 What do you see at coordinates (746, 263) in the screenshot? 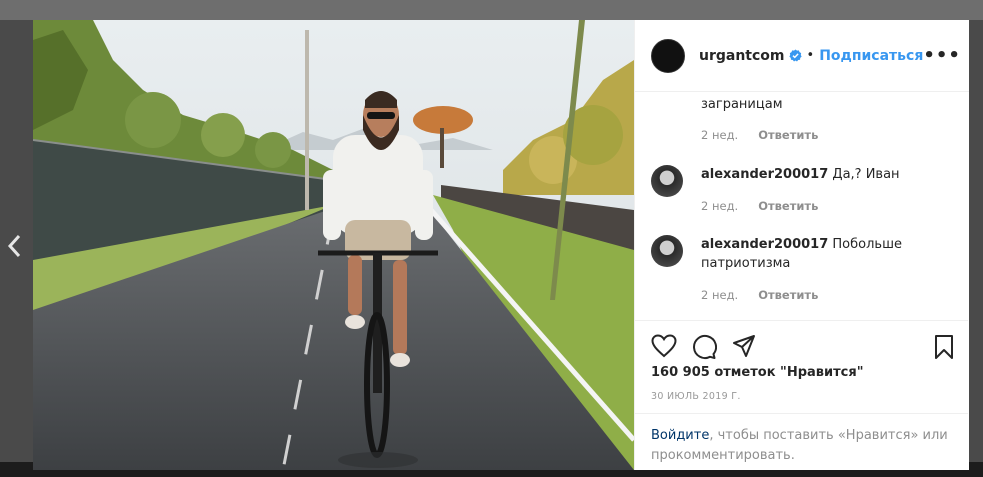
I see `comment-body-line2: патриотизма` at bounding box center [746, 263].